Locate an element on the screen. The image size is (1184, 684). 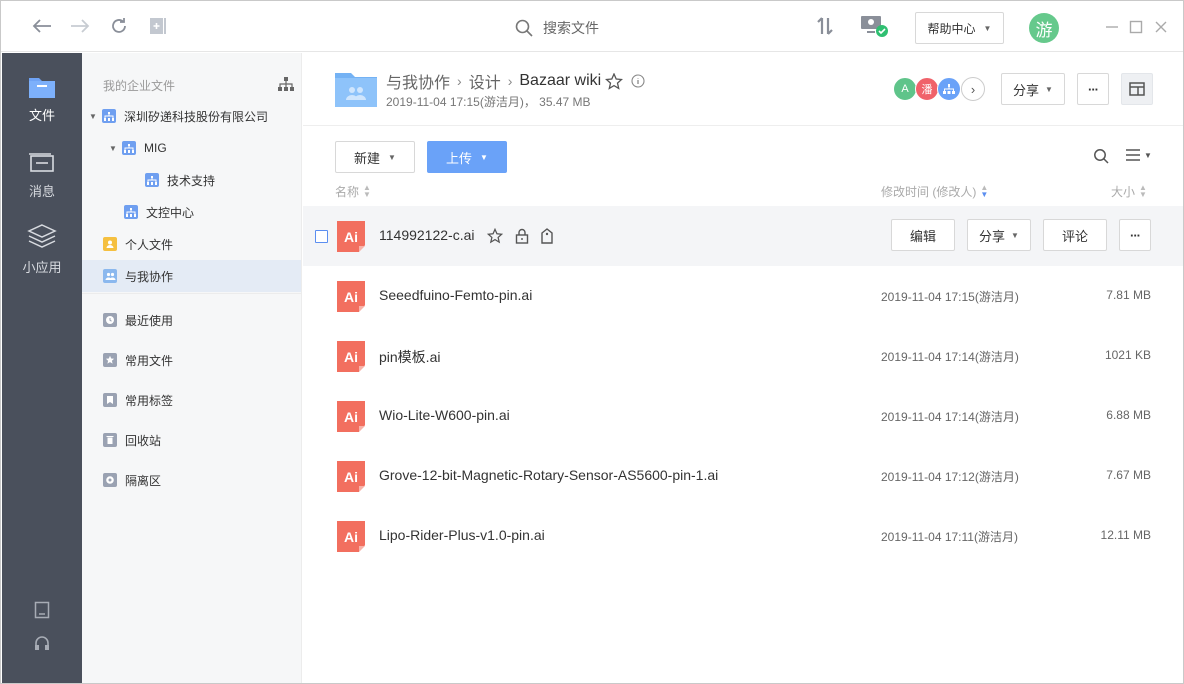
tree-item-recycle: 回收站 is located at coordinates (191, 440).